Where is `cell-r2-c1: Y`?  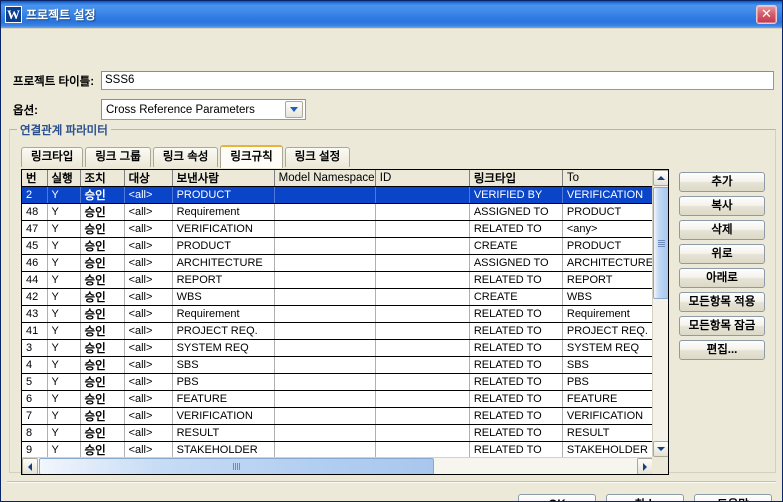
cell-r2-c1: Y is located at coordinates (64, 229).